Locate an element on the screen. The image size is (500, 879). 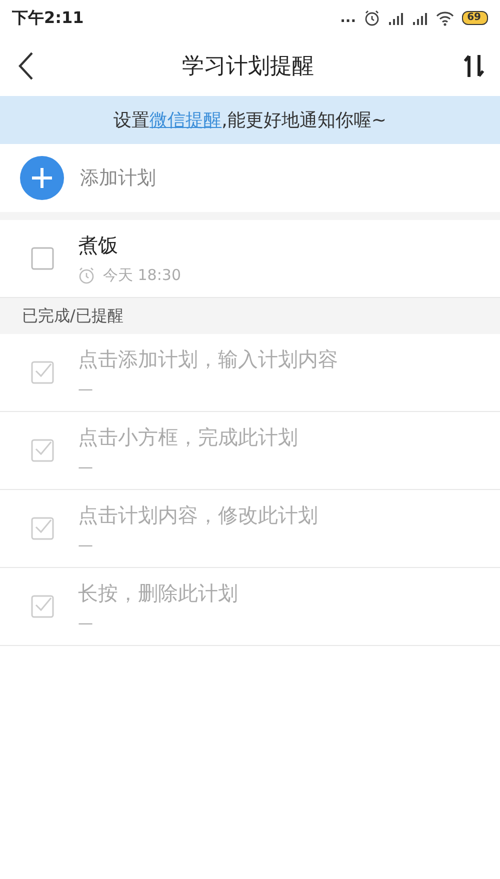
sort-icon is located at coordinates (474, 66).